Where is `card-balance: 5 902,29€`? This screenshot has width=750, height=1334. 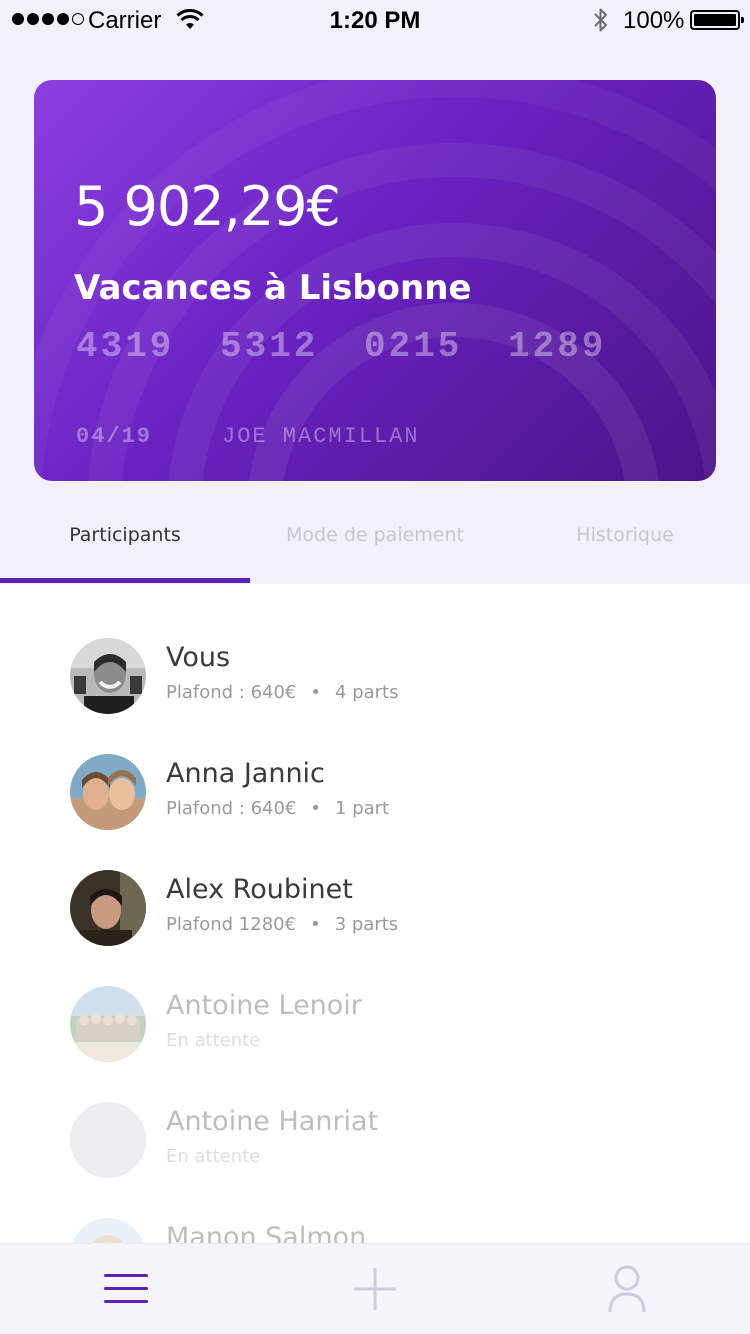
card-balance: 5 902,29€ is located at coordinates (207, 206).